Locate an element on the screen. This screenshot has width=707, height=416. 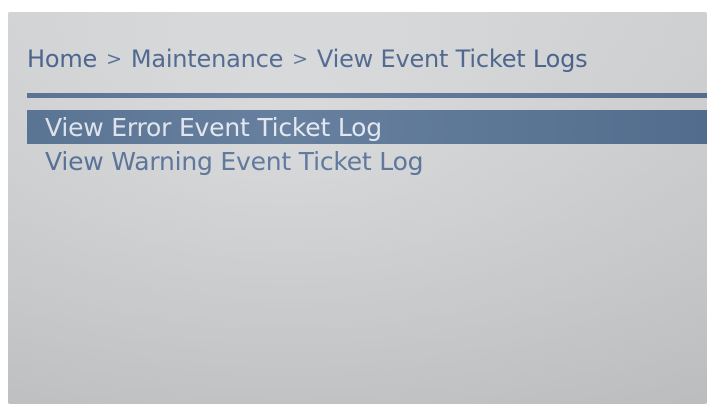
menu-item-warning-event-log: View Warning Event Ticket Log is located at coordinates (367, 161).